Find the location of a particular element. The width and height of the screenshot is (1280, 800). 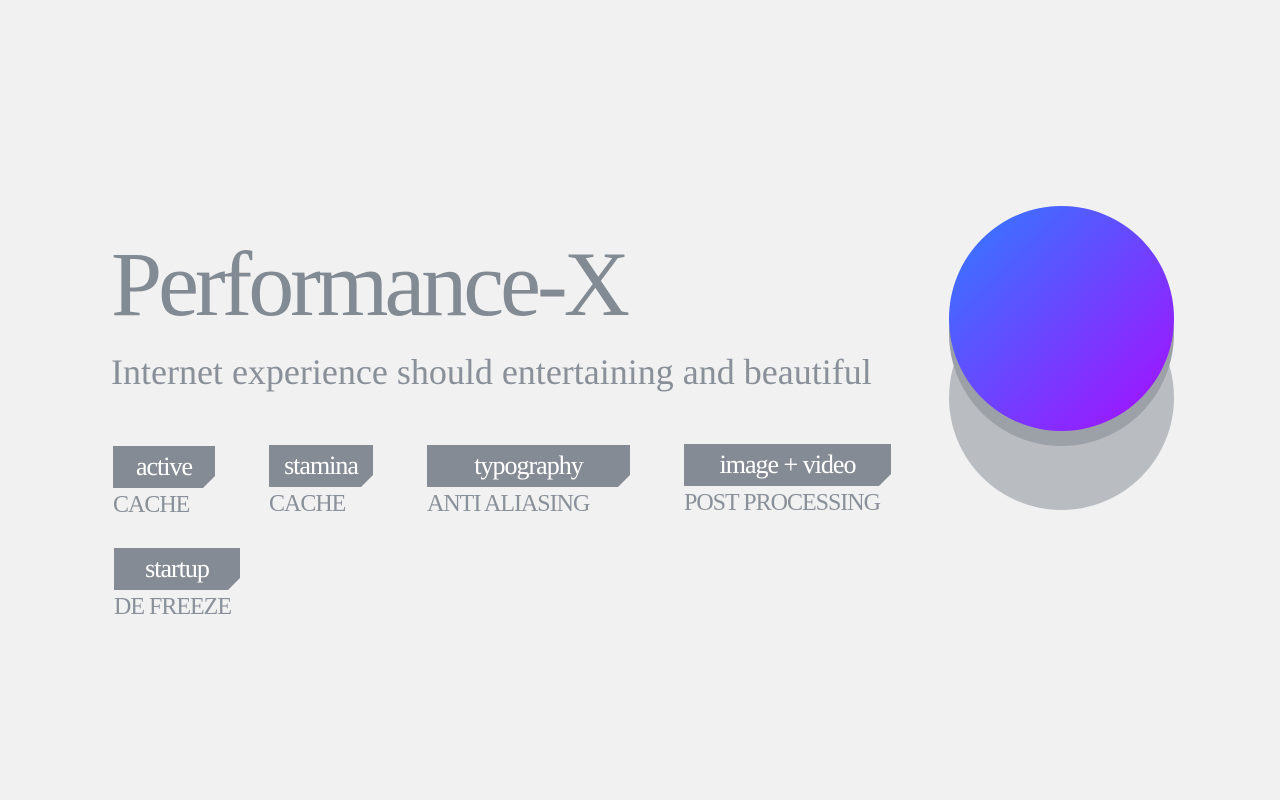

page-title: Performance-X is located at coordinates (370, 284).